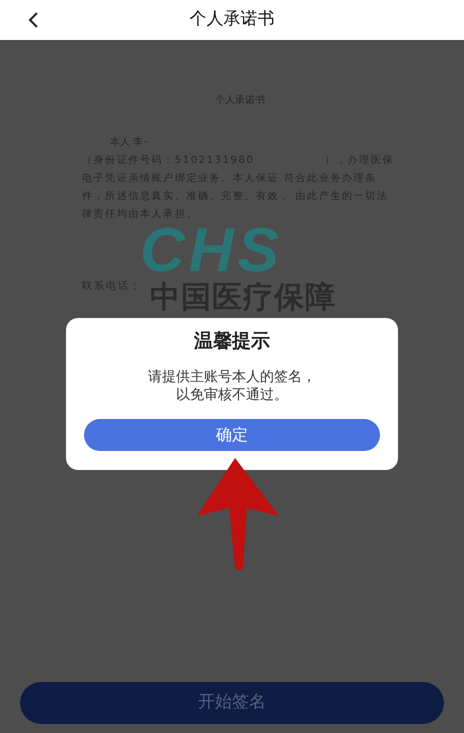  I want to click on dialog-title: 温馨提示, so click(232, 341).